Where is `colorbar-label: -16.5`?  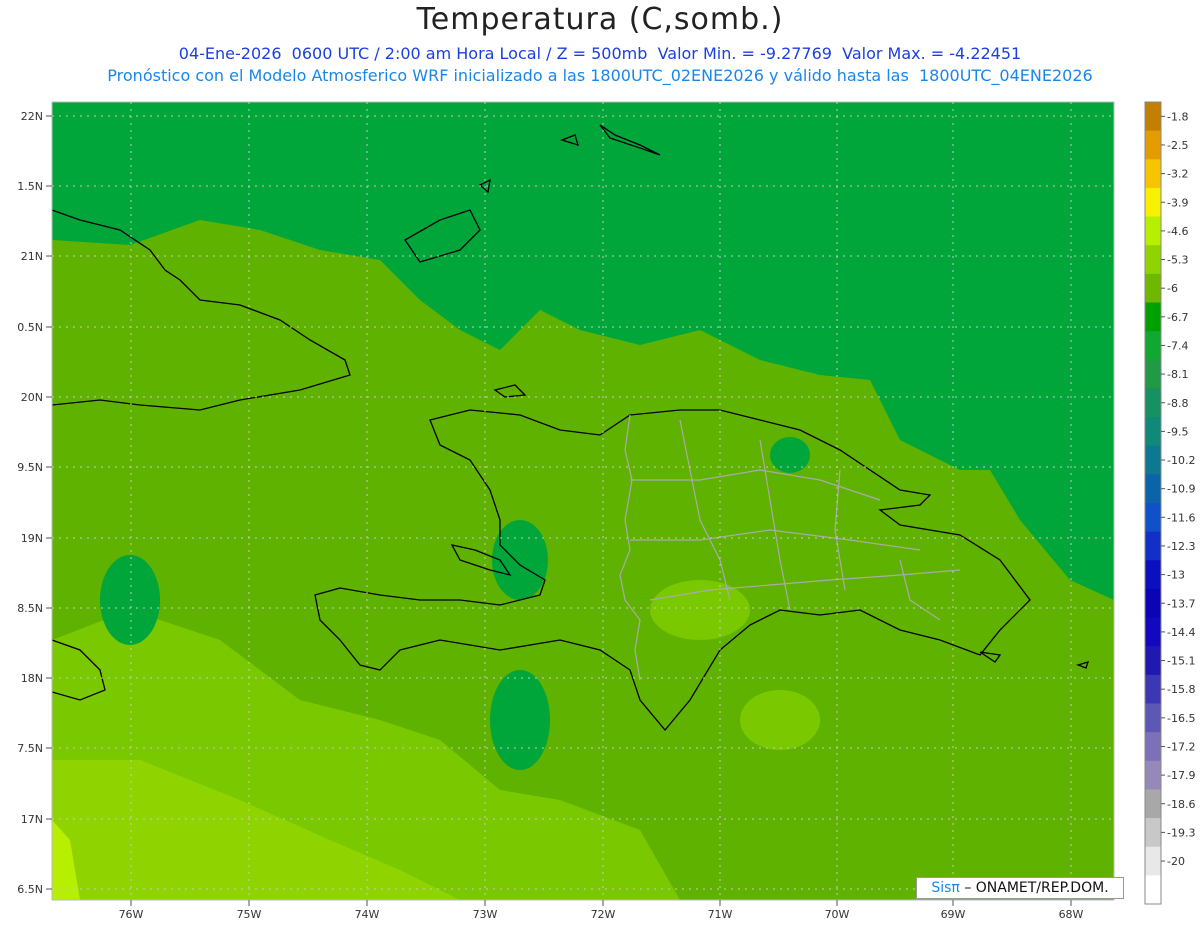 colorbar-label: -16.5 is located at coordinates (1181, 718).